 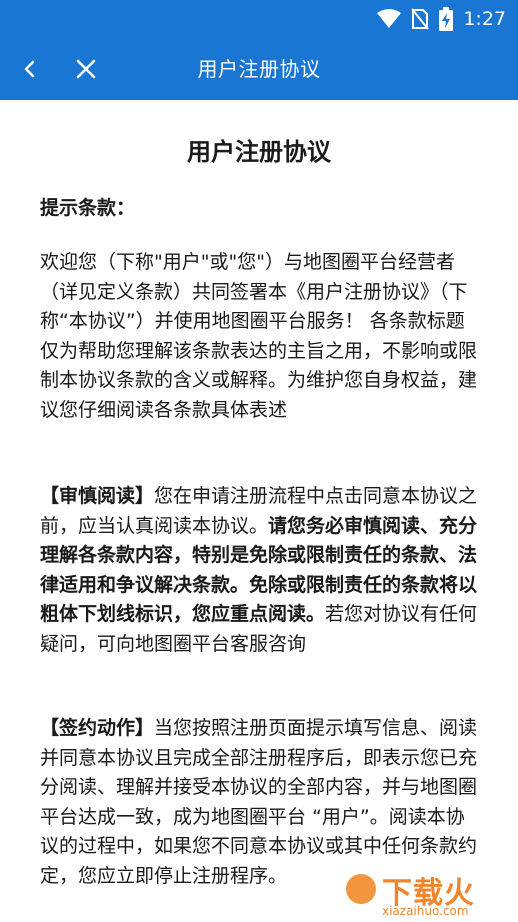 I want to click on tips-heading: 提示条款：, so click(x=88, y=208).